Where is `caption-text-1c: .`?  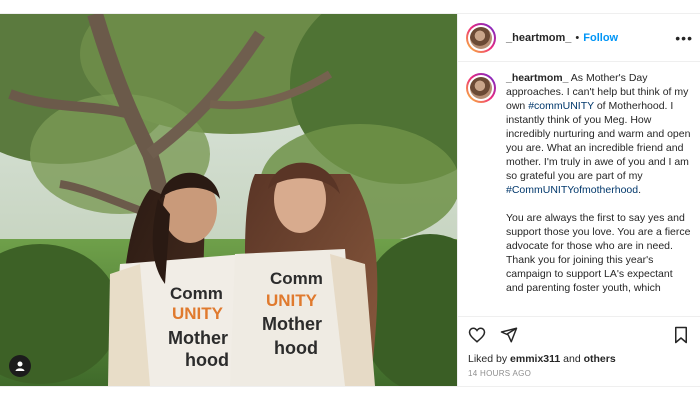 caption-text-1c: . is located at coordinates (640, 190).